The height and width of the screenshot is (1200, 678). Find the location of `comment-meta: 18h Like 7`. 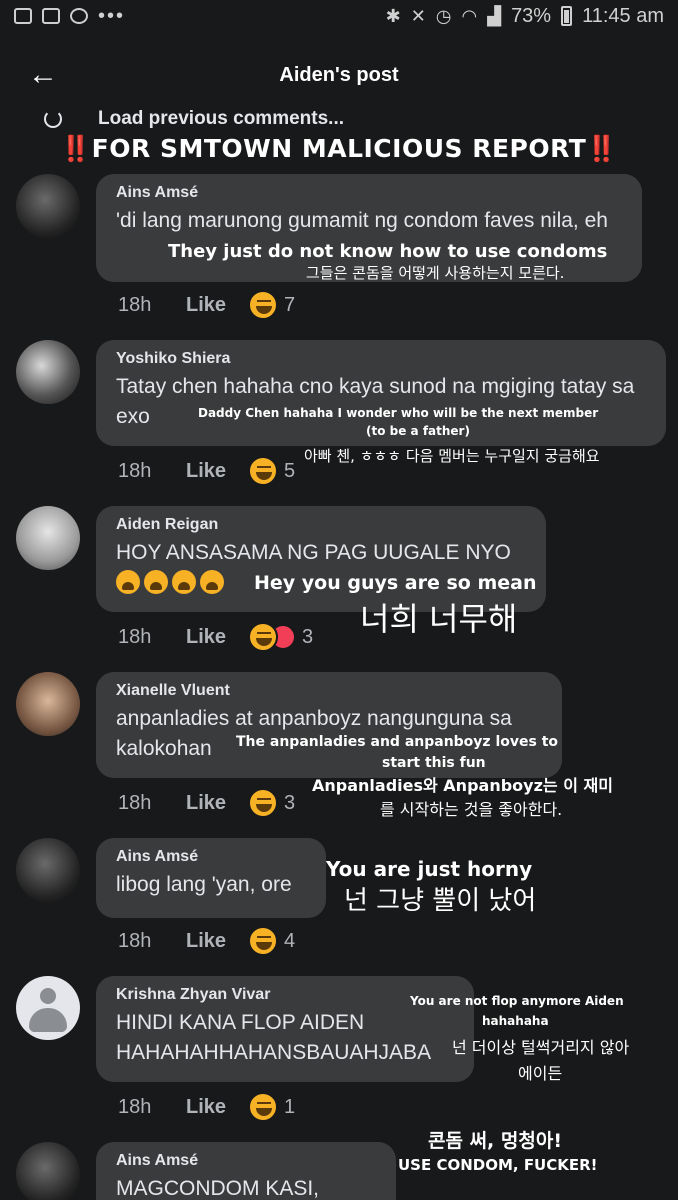

comment-meta: 18h Like 7 is located at coordinates (206, 305).